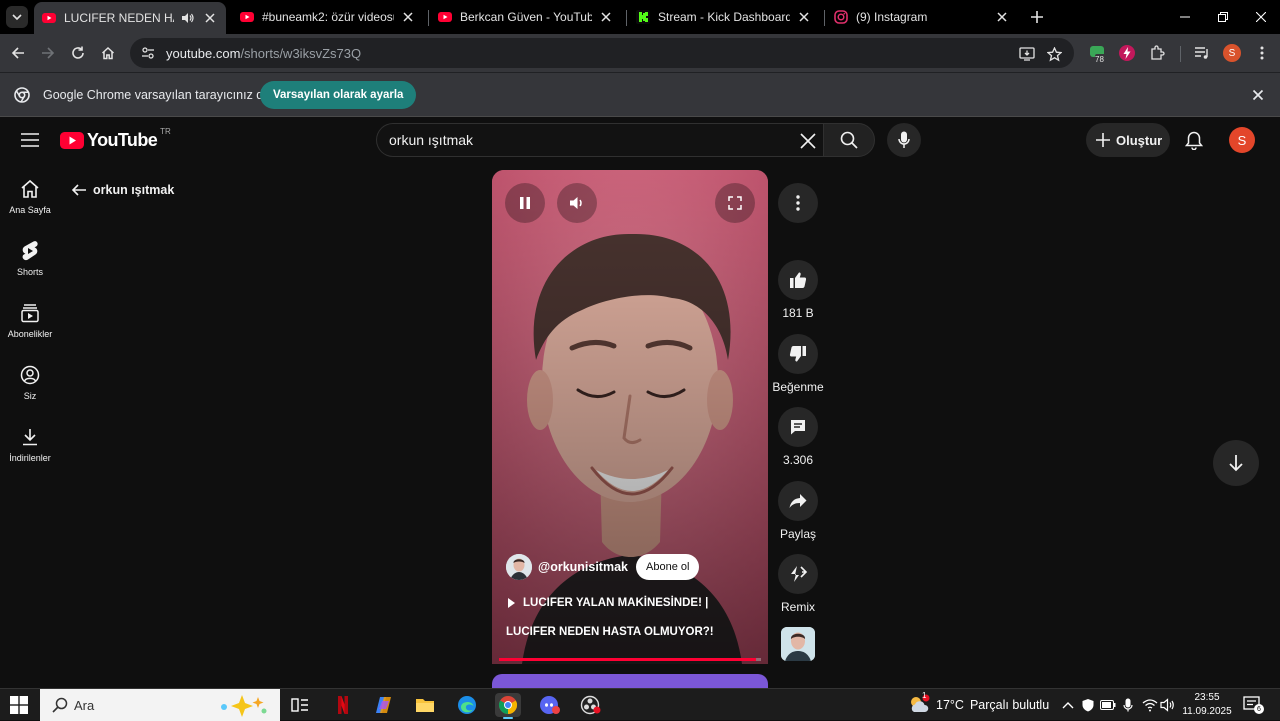 This screenshot has width=1280, height=721. I want to click on volume-button, so click(577, 203).